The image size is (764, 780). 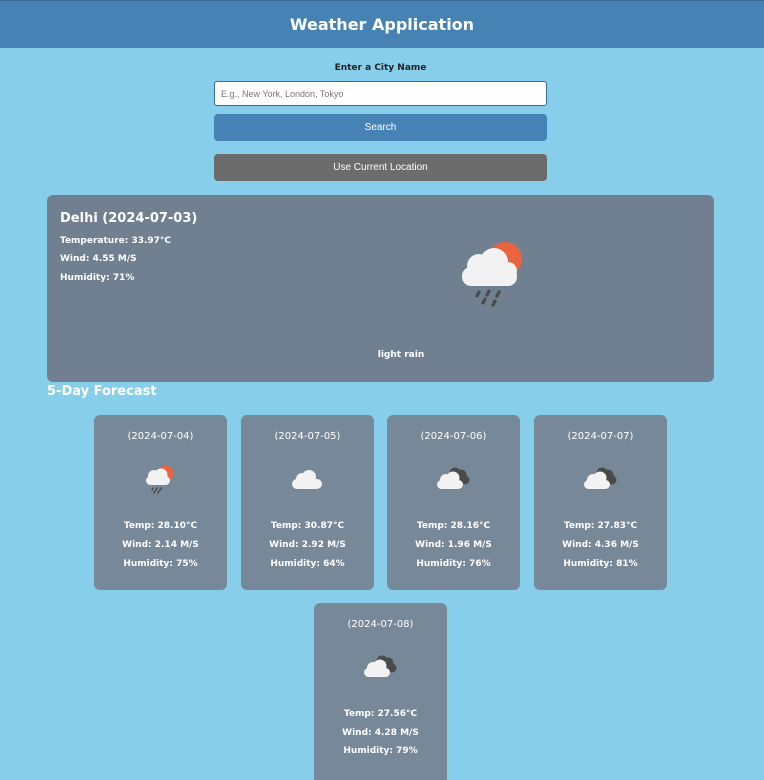 I want to click on city-search-input, so click(x=380, y=93).